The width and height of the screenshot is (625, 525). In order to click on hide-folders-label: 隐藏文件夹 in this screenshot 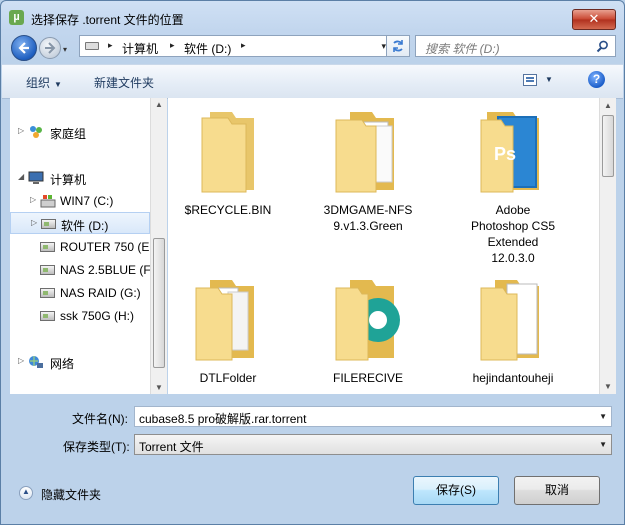, I will do `click(71, 495)`.